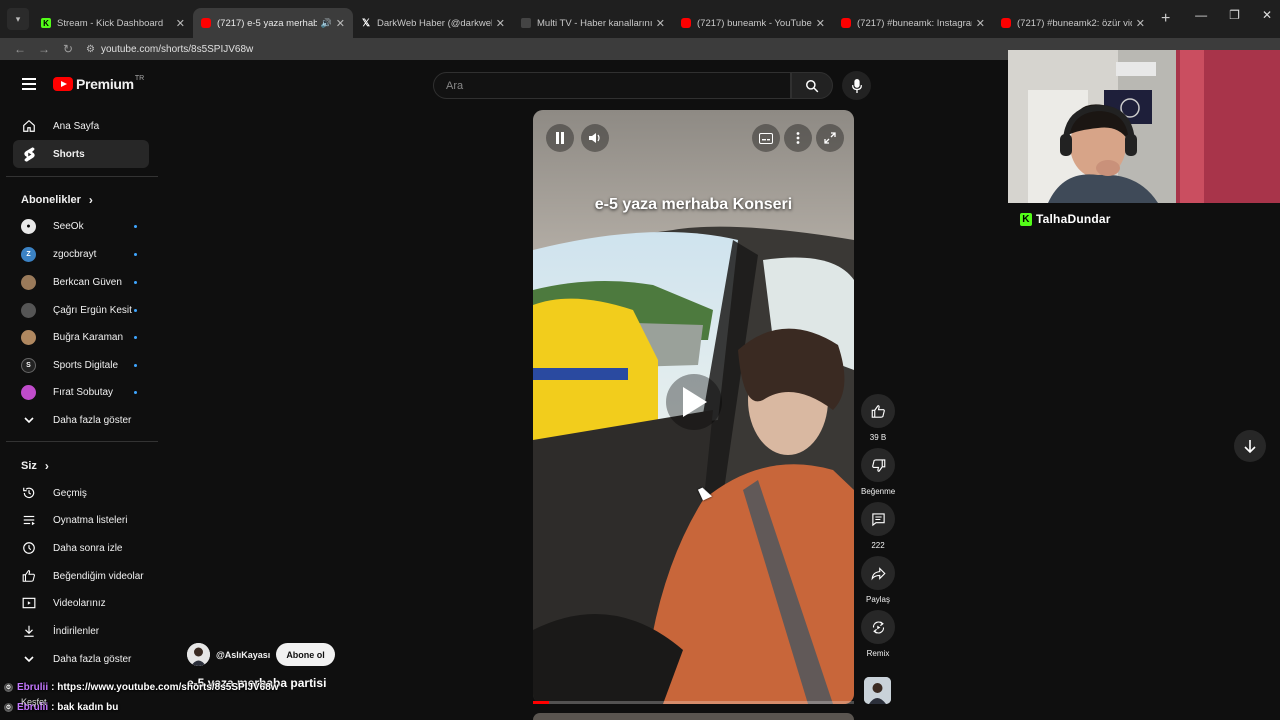 Image resolution: width=1280 pixels, height=720 pixels. I want to click on play-button, so click(694, 402).